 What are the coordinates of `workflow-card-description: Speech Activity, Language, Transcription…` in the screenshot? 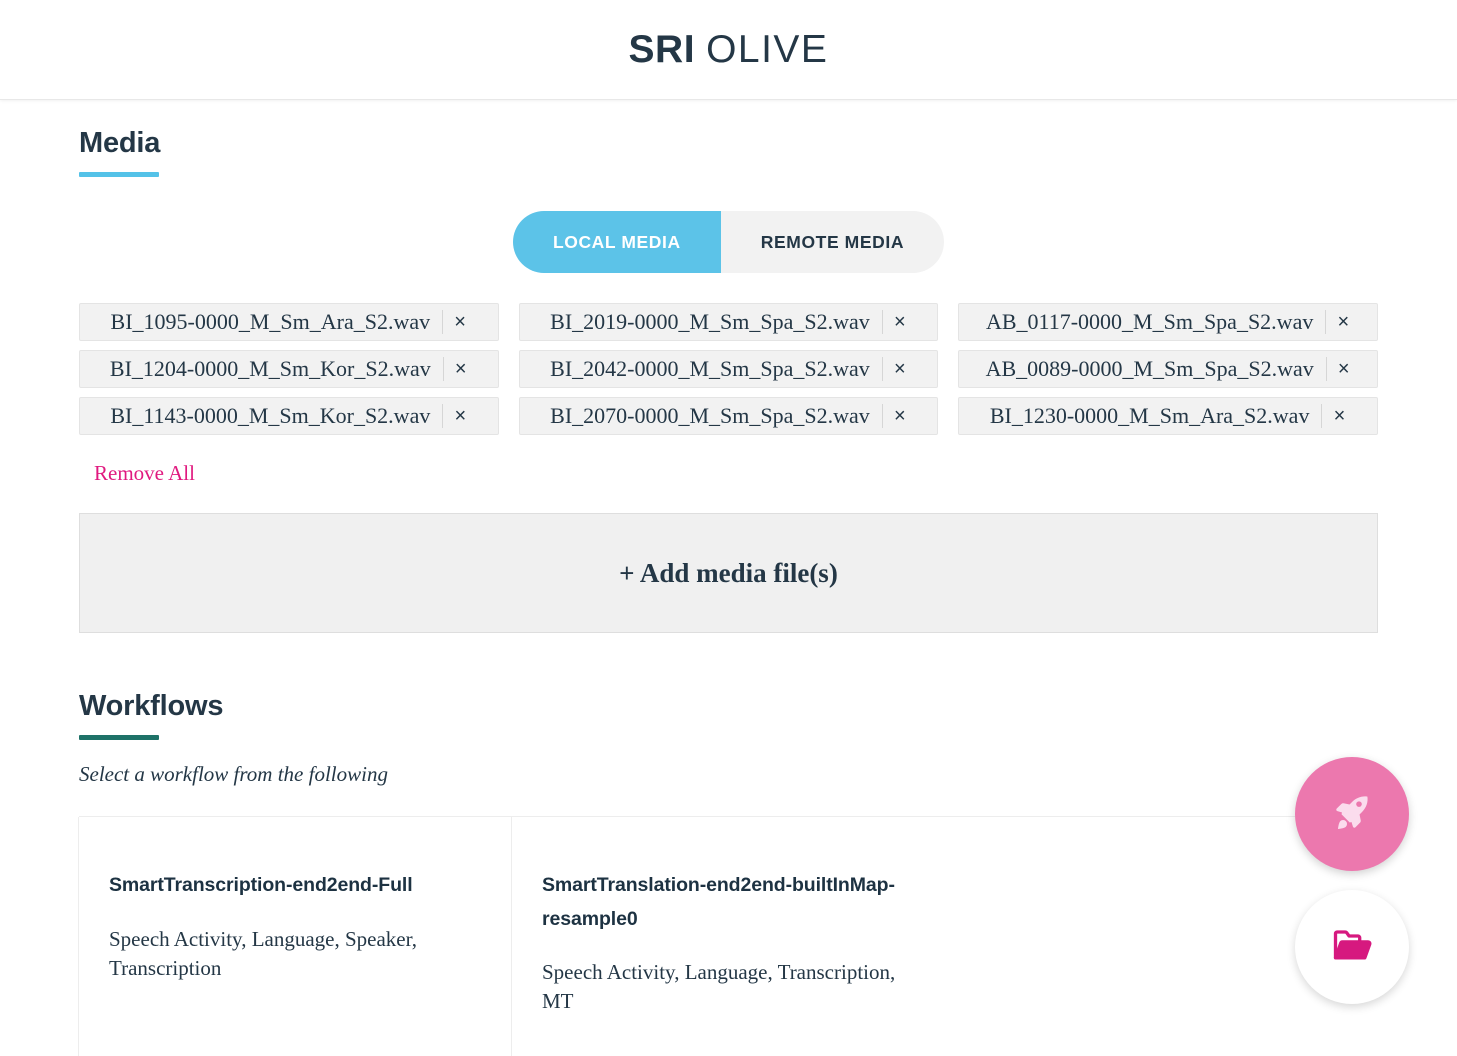 It's located at (719, 987).